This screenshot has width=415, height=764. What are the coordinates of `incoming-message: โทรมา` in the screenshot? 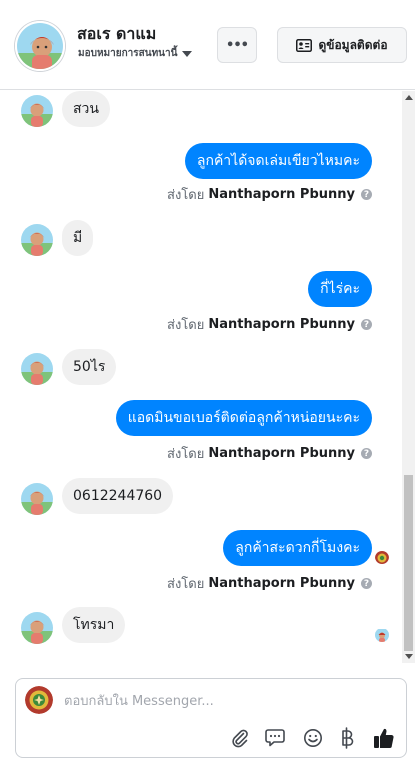 It's located at (94, 625).